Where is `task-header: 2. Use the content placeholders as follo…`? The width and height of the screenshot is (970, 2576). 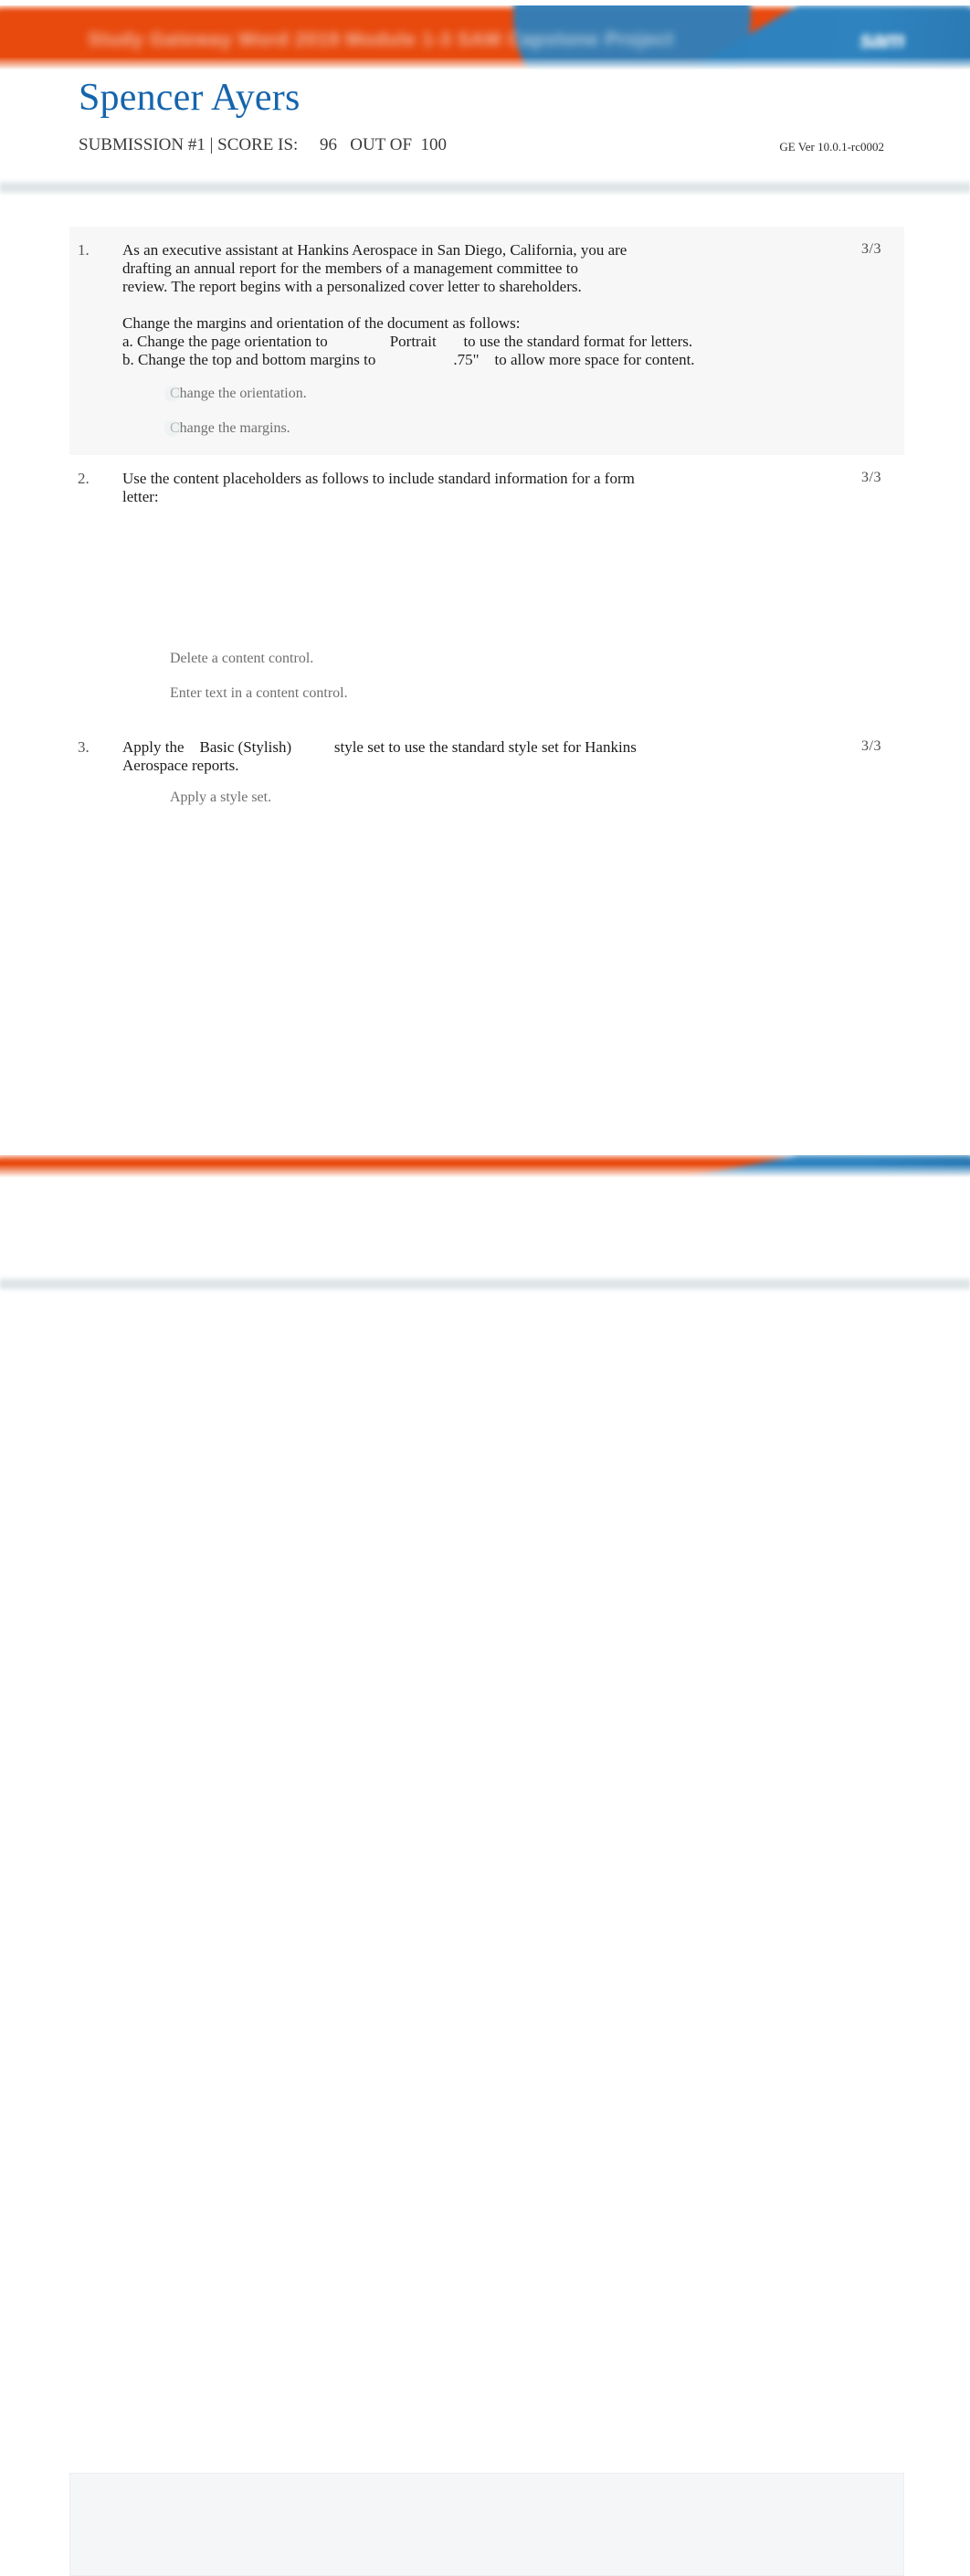
task-header: 2. Use the content placeholders as follo… is located at coordinates (486, 480).